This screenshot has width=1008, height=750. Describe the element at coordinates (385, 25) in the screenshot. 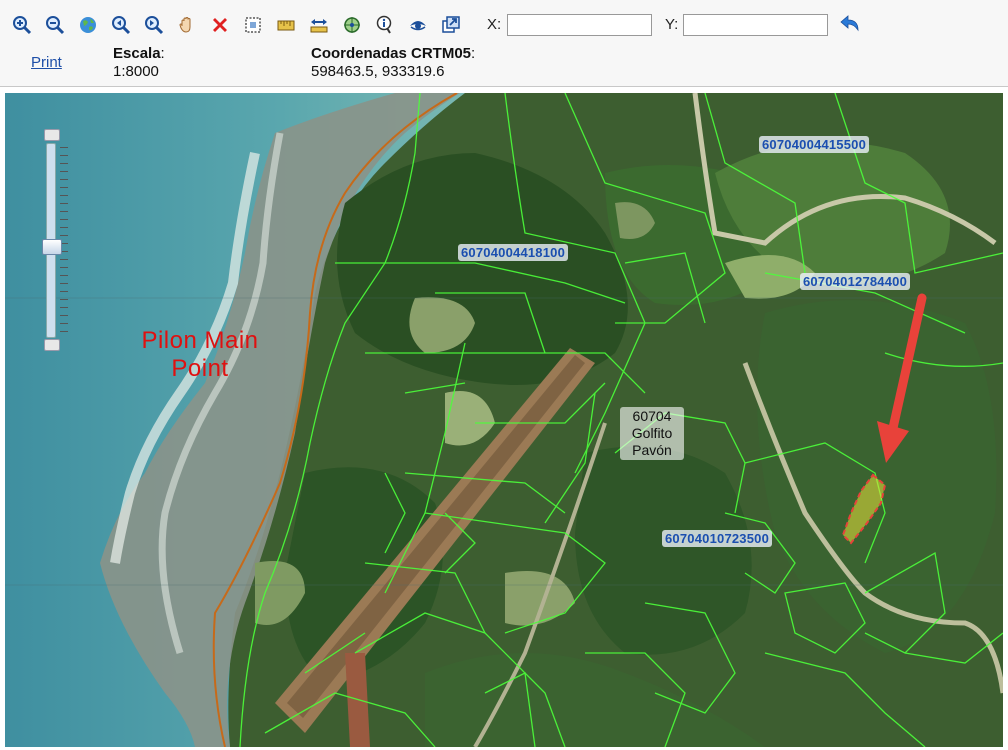

I see `identify-icon` at that location.